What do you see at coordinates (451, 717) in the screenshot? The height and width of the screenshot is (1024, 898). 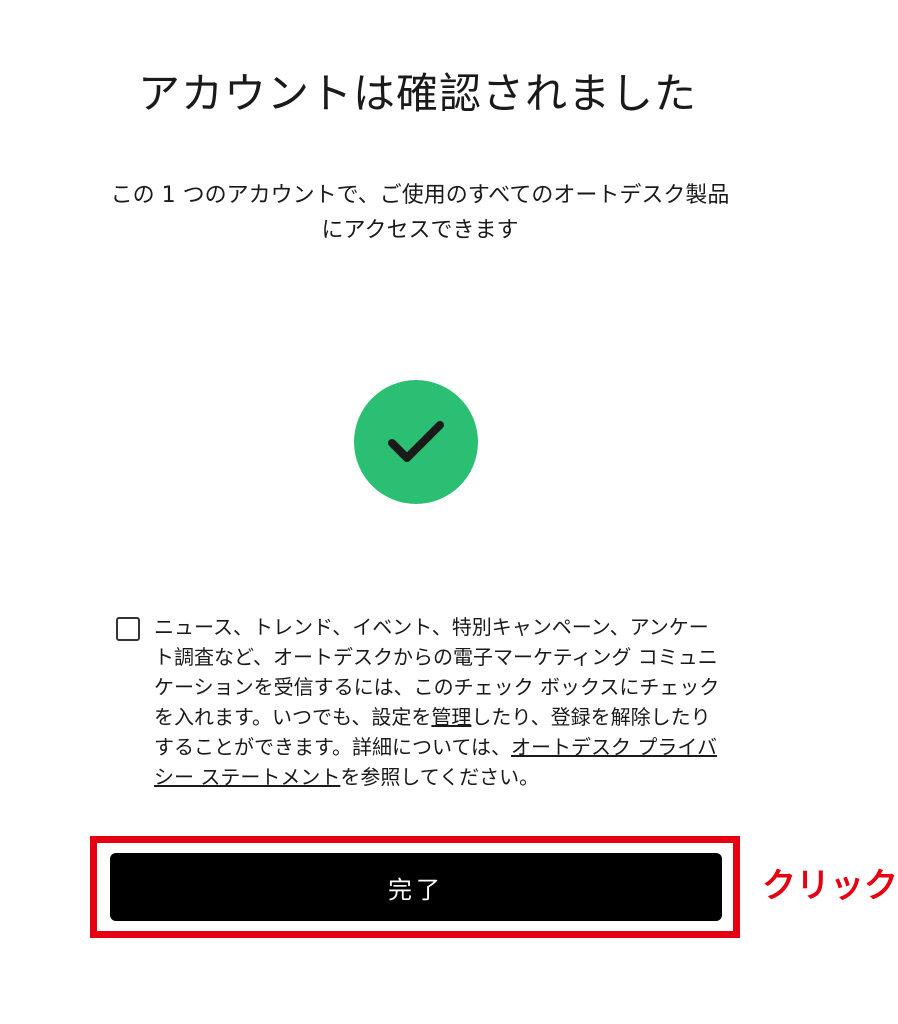 I see `manage-settings-link: 管理` at bounding box center [451, 717].